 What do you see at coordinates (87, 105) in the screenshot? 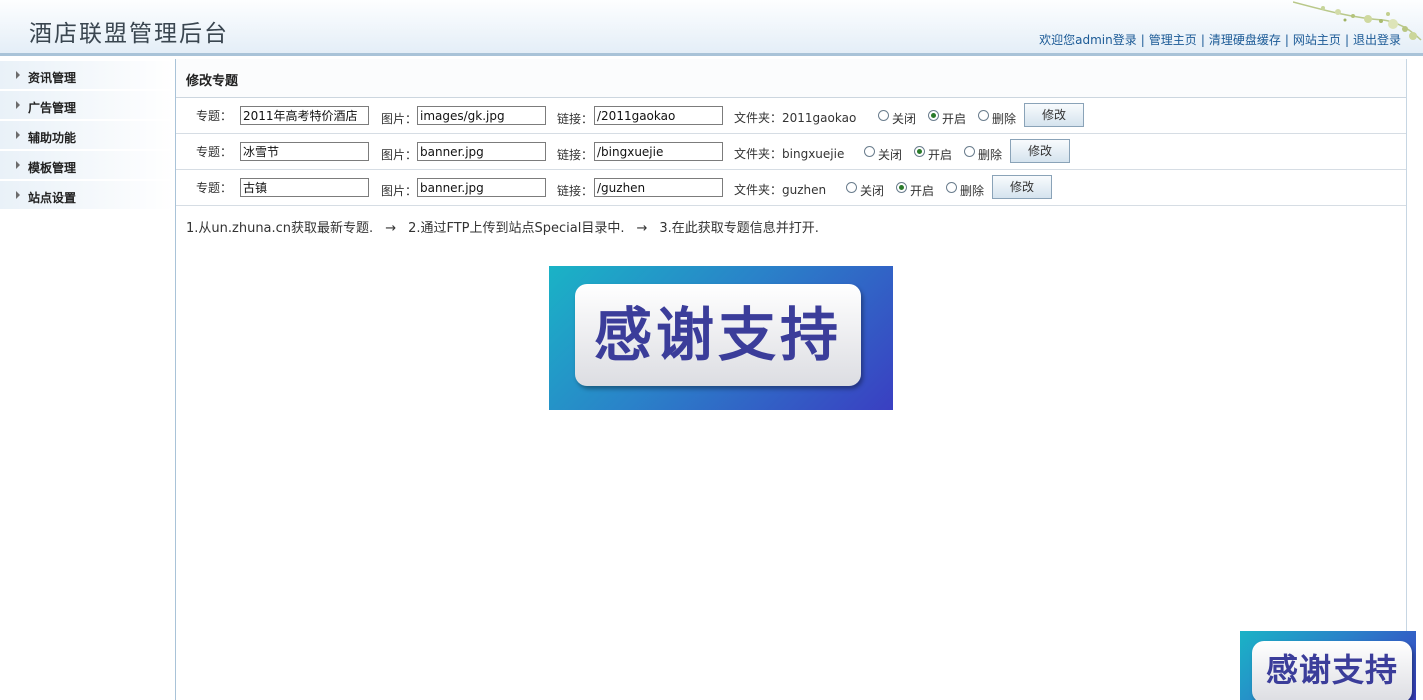
I see `sidebar-item-ads: 广告管理` at bounding box center [87, 105].